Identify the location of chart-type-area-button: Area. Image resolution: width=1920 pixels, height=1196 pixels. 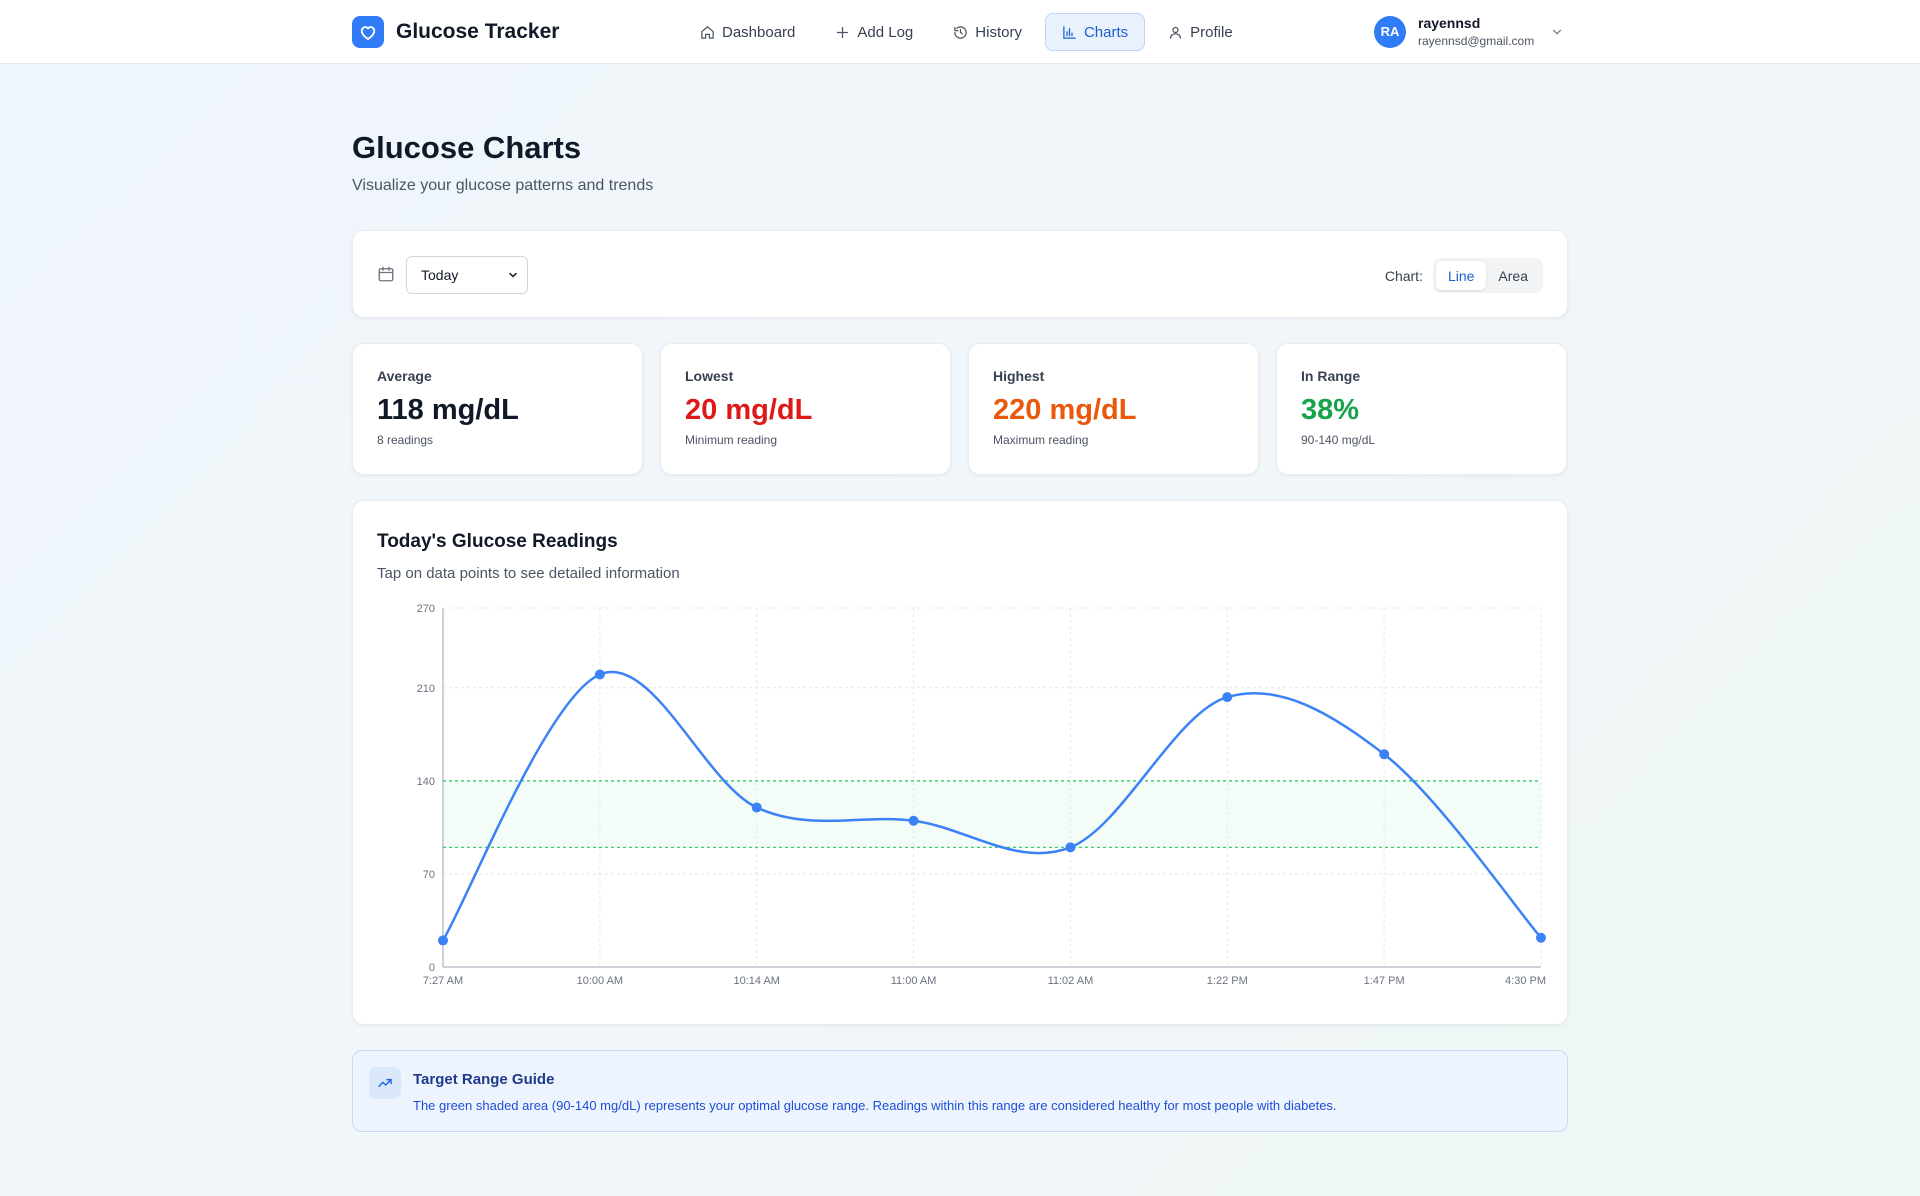
(1513, 275).